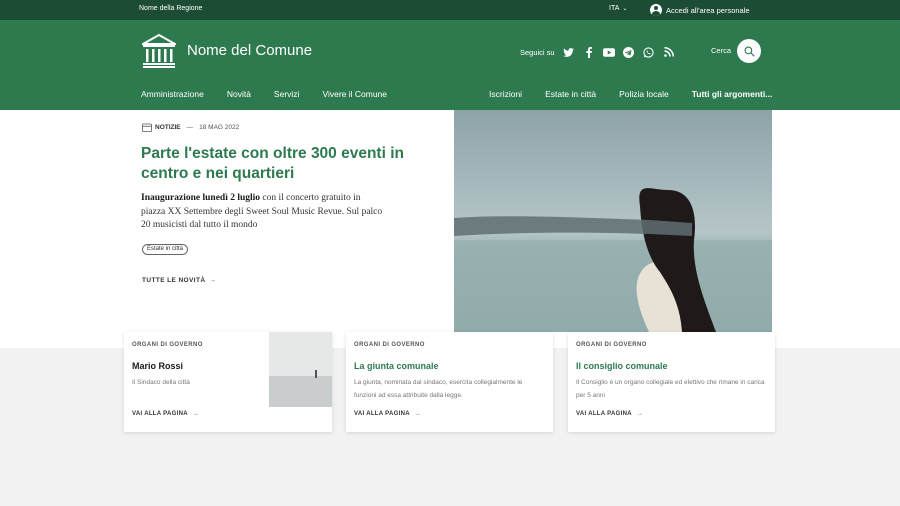  I want to click on news-meta: NOTIZIE — 18 MAG 2022, so click(190, 127).